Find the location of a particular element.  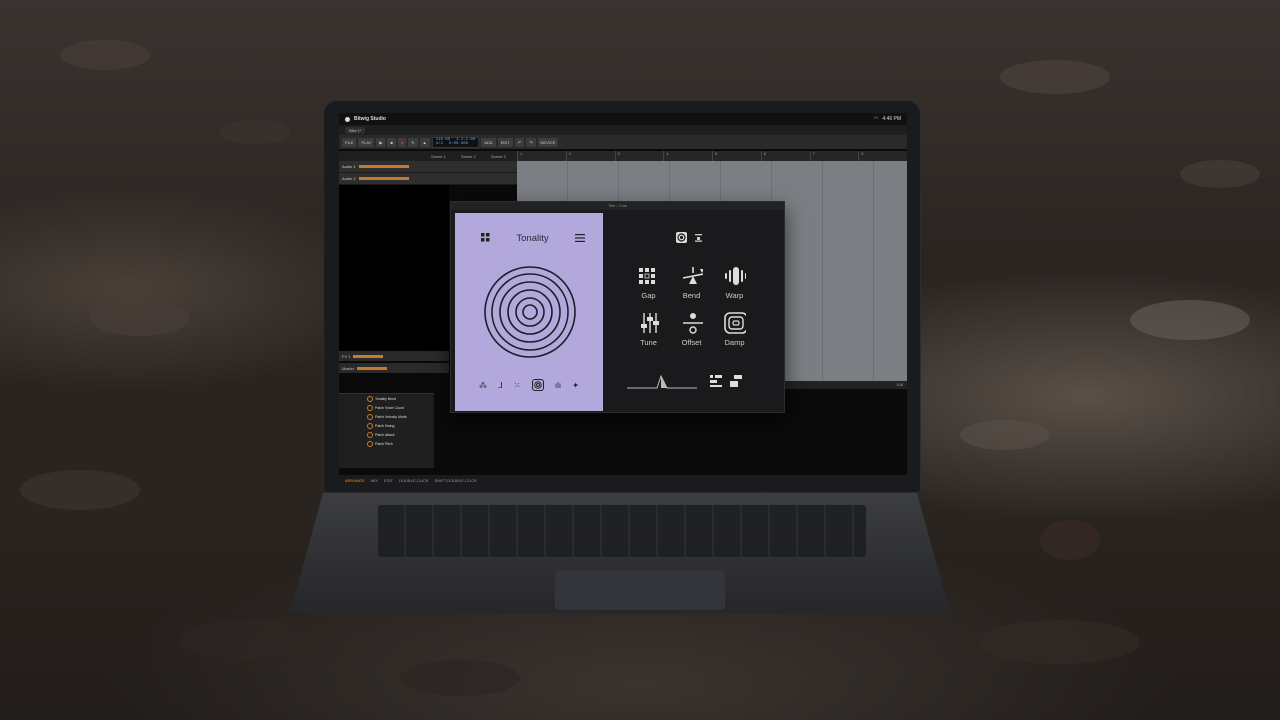

edit-button: EDIT is located at coordinates (505, 142).